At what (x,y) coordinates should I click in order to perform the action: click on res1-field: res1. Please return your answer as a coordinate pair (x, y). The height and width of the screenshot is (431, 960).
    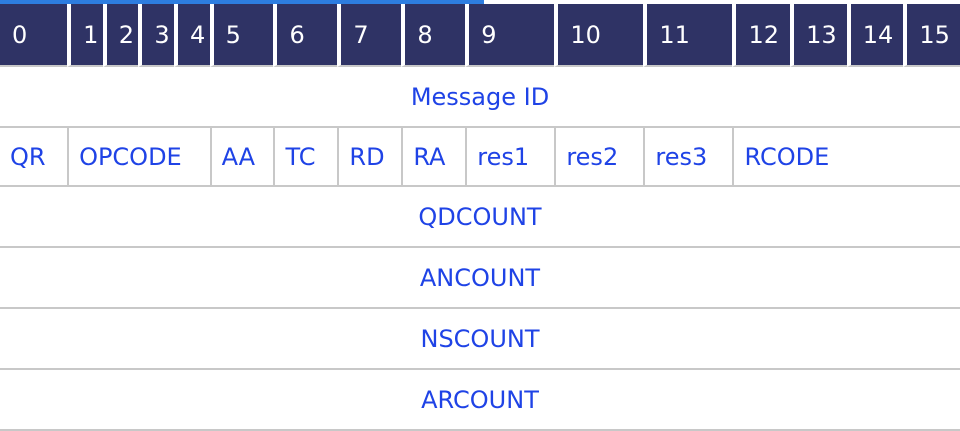
    Looking at the image, I should click on (510, 157).